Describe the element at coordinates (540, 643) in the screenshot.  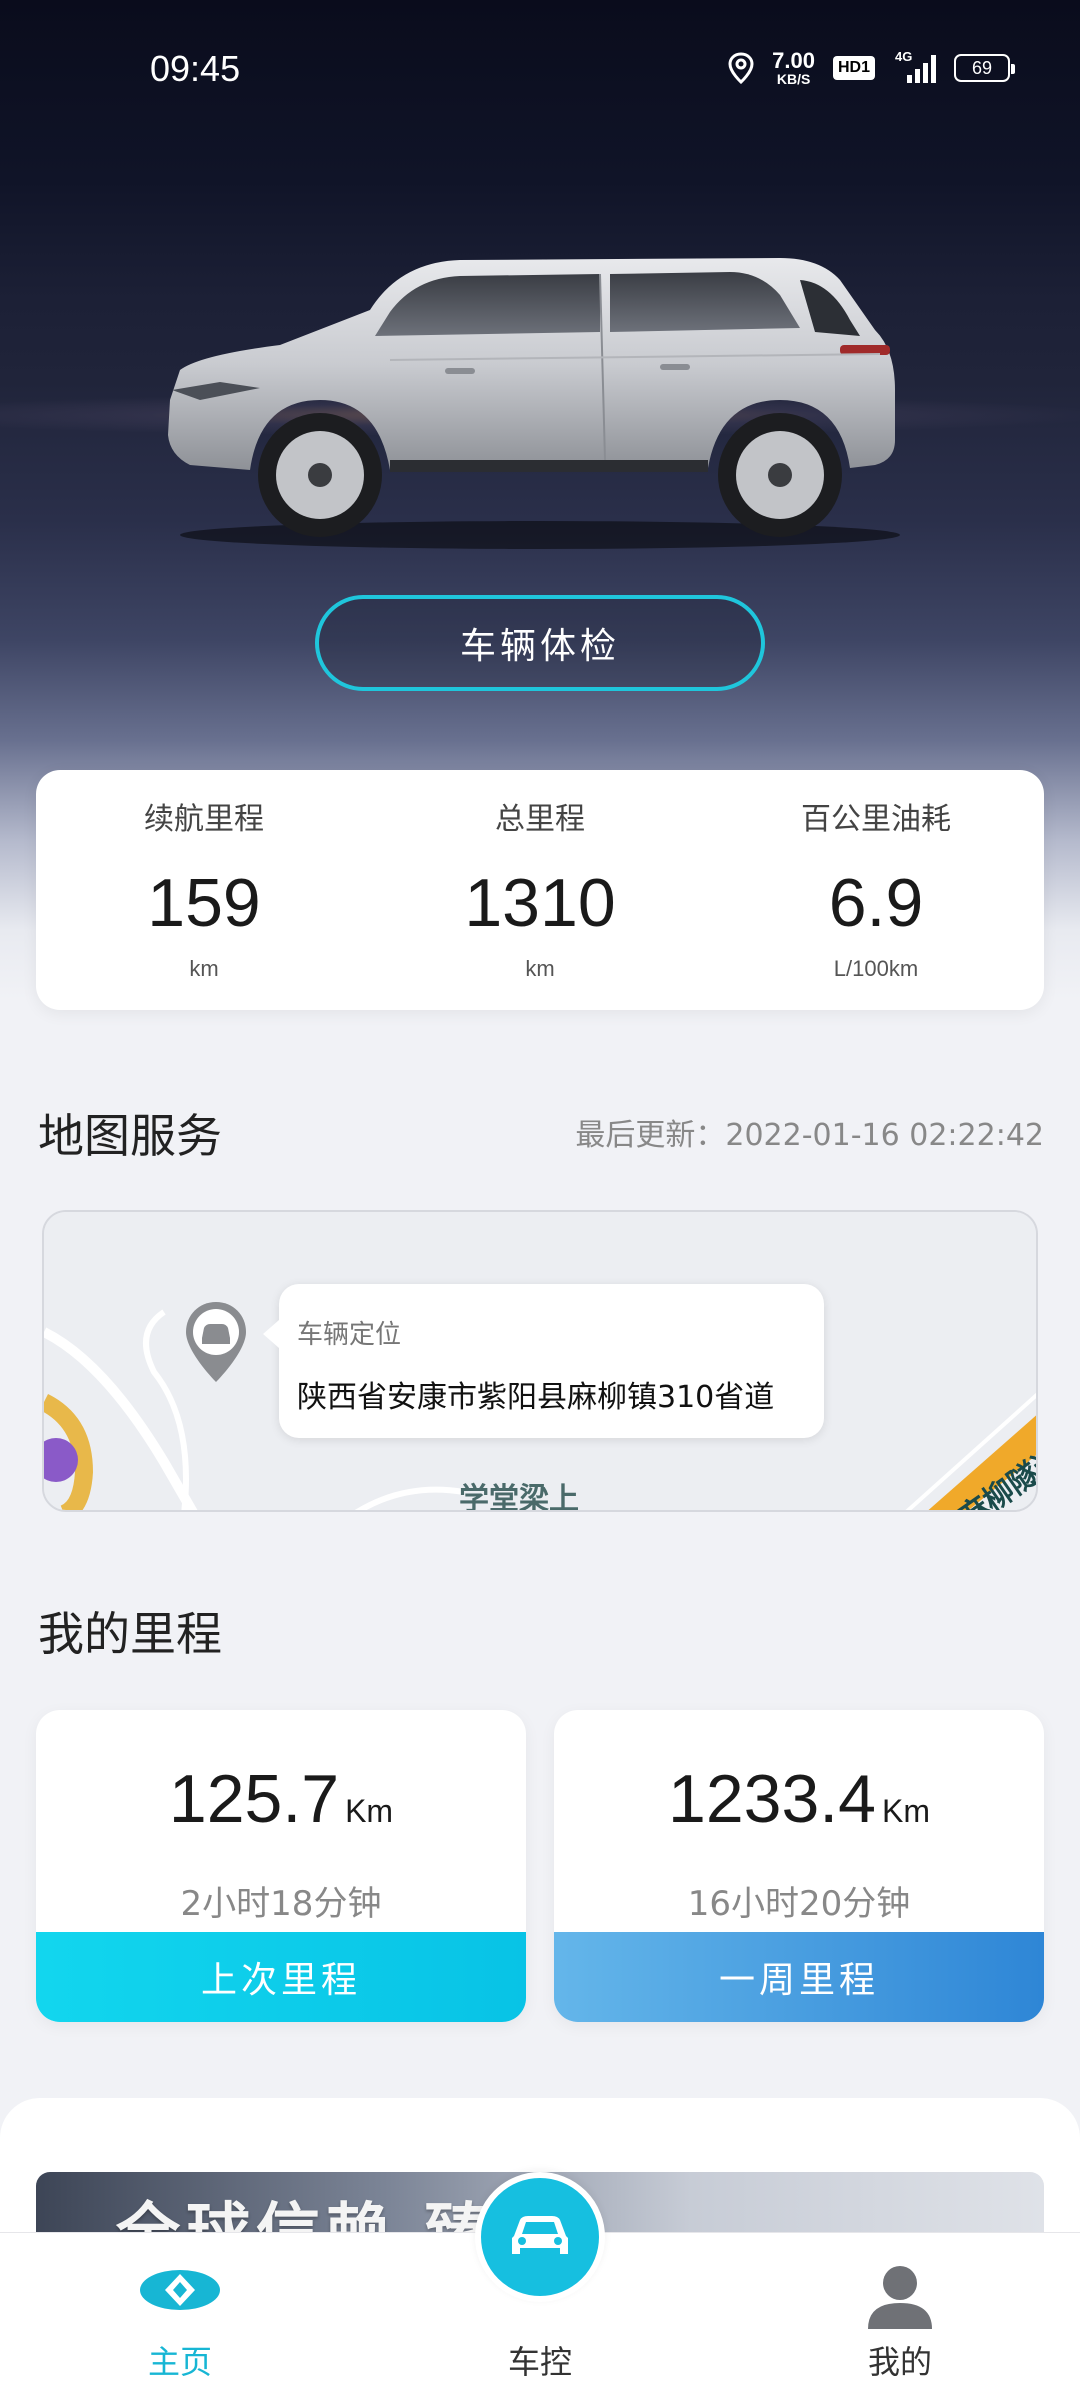
I see `vehicle-check-button: 车辆体检` at that location.